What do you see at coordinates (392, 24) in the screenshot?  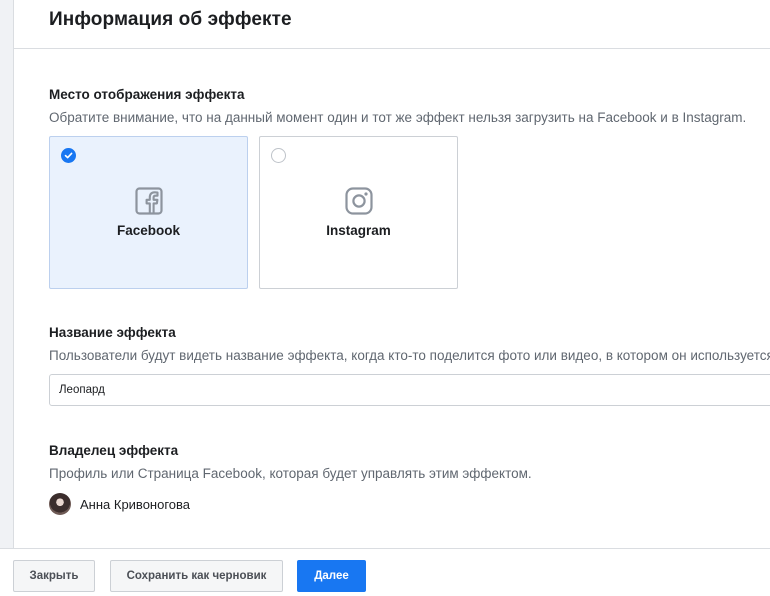 I see `dialog-header: Информация об эффекте` at bounding box center [392, 24].